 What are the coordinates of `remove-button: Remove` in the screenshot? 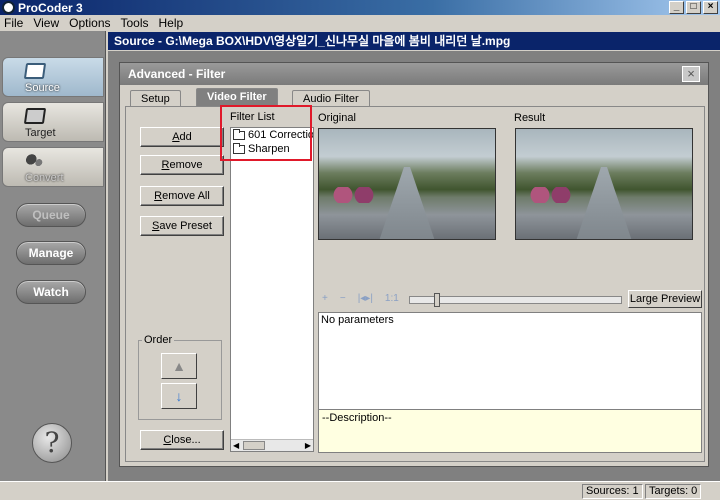 It's located at (182, 165).